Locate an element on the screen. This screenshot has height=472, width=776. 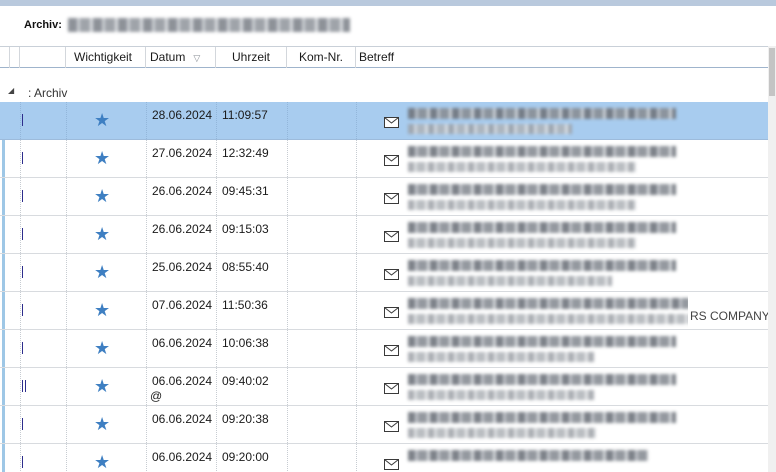
column-header-wichtigkeit: Wichtigkeit is located at coordinates (106, 57).